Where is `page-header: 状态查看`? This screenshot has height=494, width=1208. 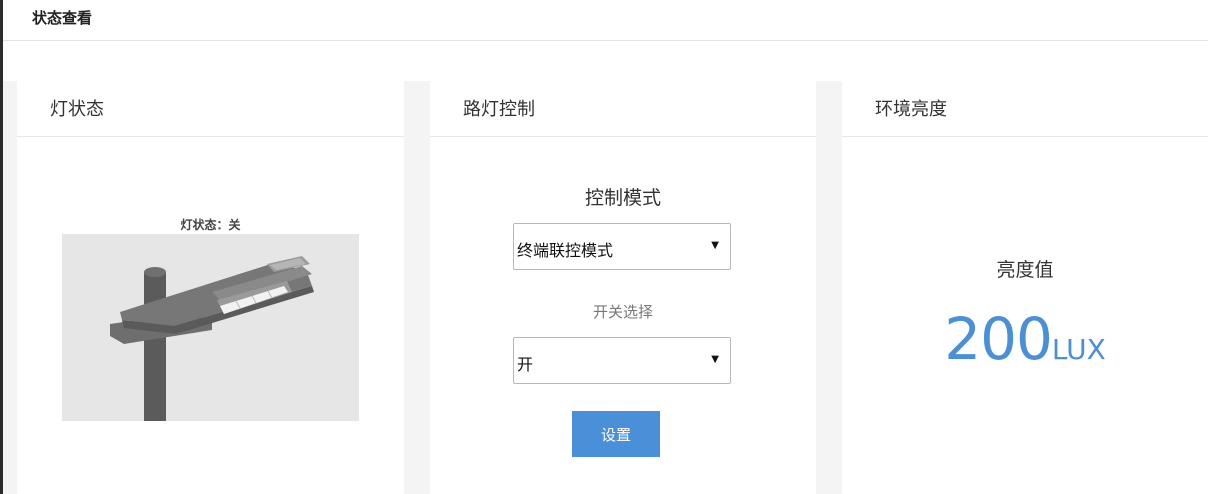
page-header: 状态查看 is located at coordinates (605, 20).